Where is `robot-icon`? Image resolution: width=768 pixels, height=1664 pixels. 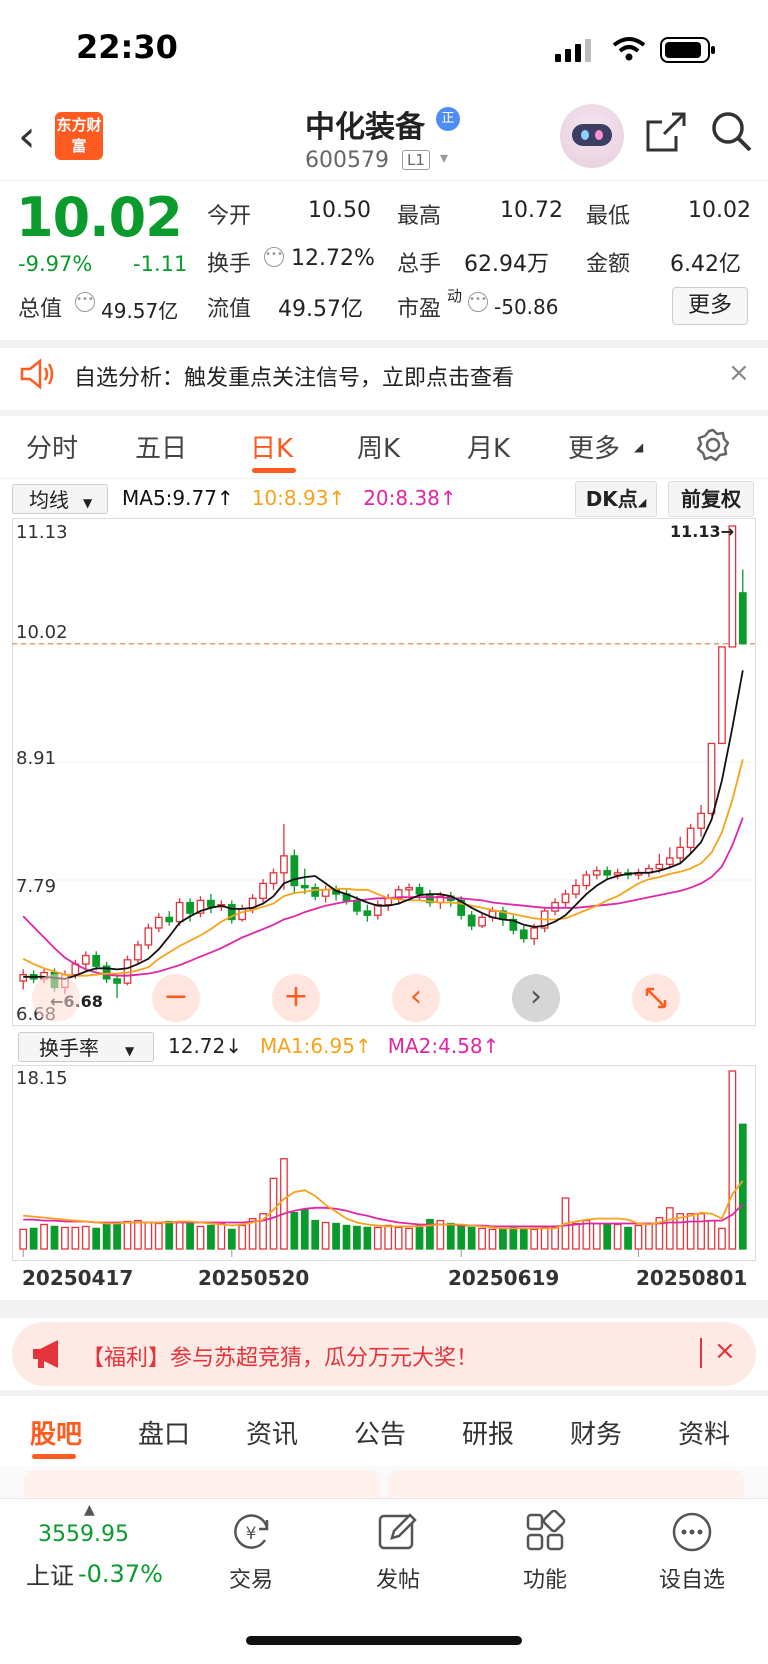 robot-icon is located at coordinates (592, 135).